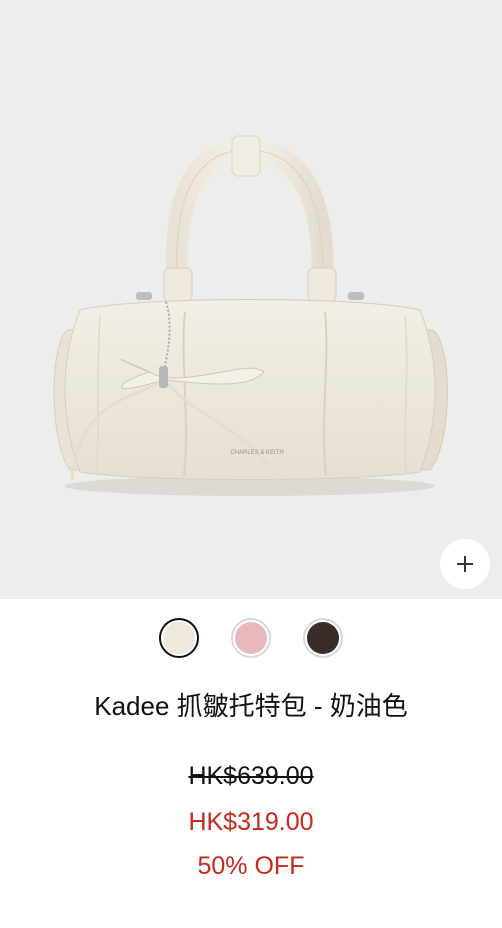 This screenshot has width=502, height=928. I want to click on brand-stamp: CHARLES & KEITH, so click(256, 453).